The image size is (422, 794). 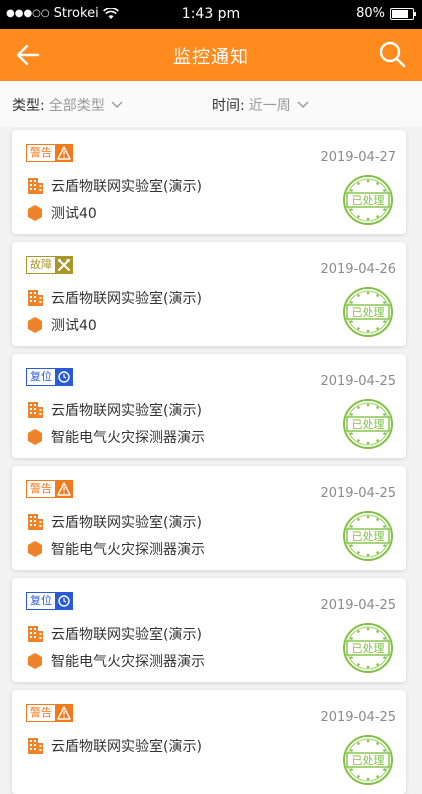 I want to click on battery-percent: 80%, so click(x=370, y=13).